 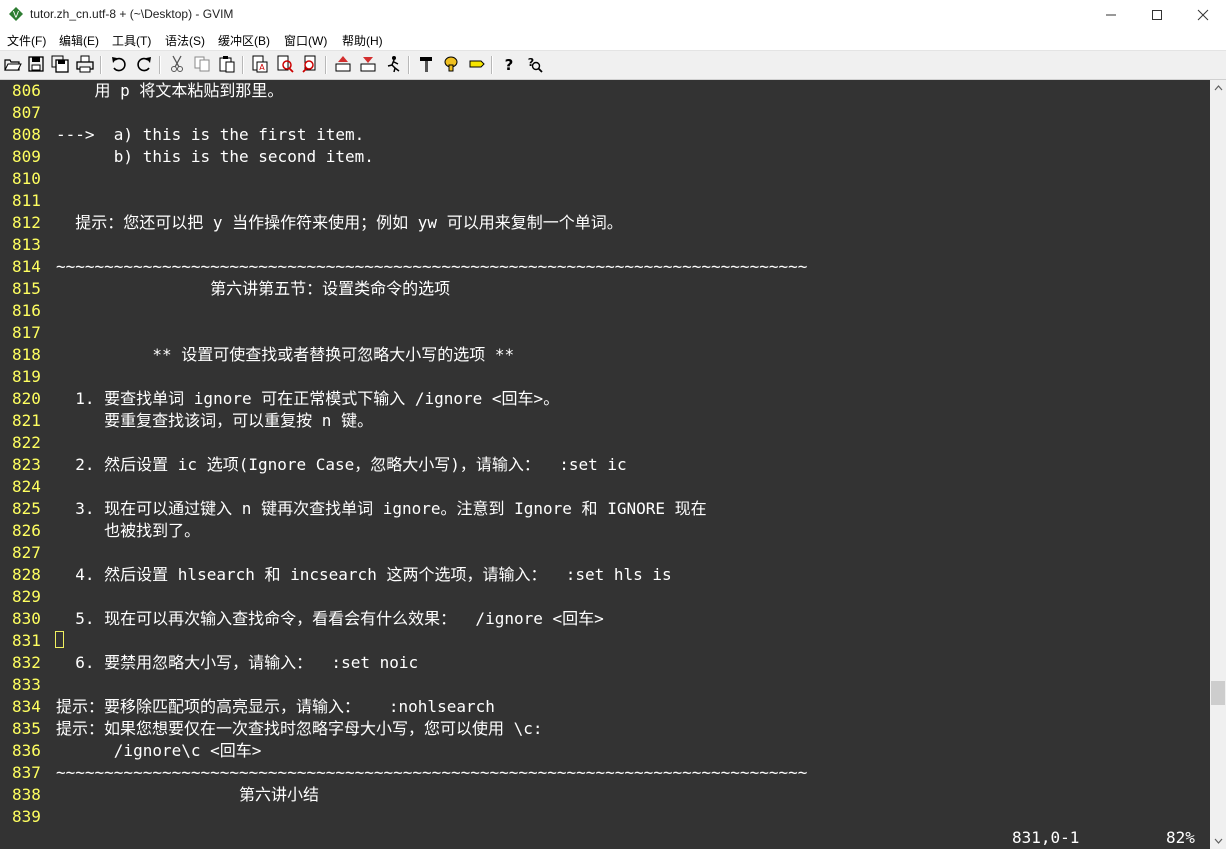 What do you see at coordinates (26, 288) in the screenshot?
I see `line-number: 815` at bounding box center [26, 288].